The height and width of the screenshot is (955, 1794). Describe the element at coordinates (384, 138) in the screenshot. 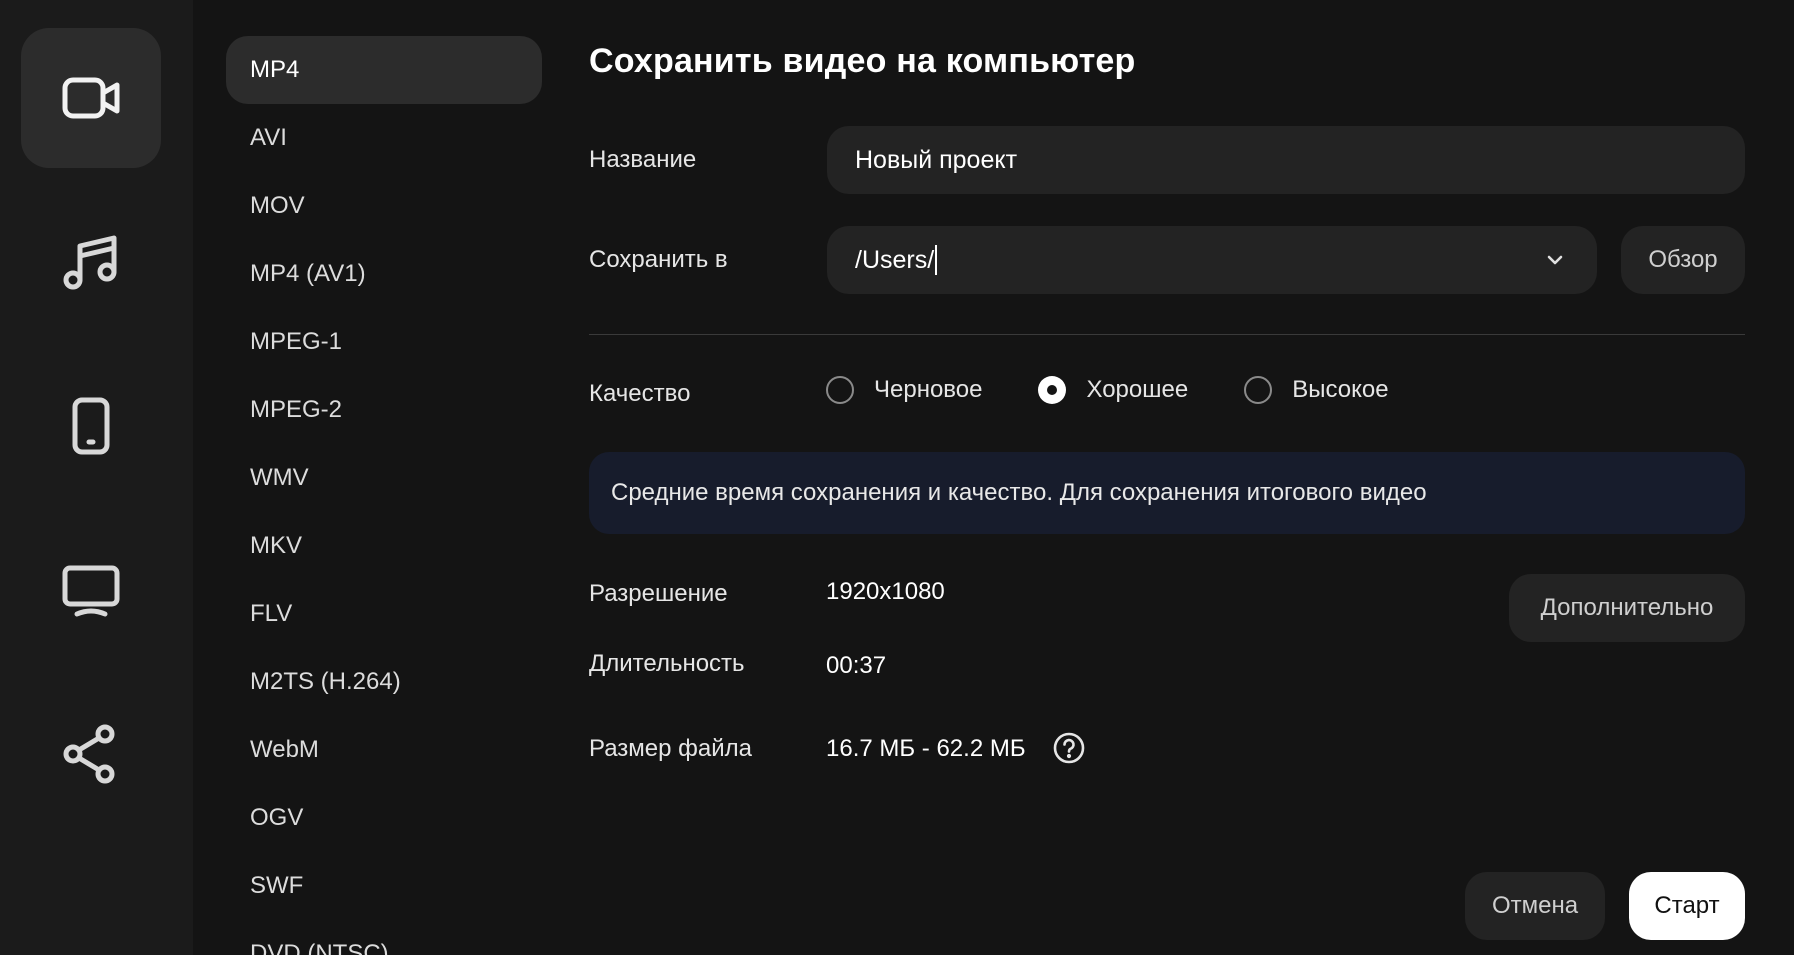

I see `format-item-avi: AVI` at that location.